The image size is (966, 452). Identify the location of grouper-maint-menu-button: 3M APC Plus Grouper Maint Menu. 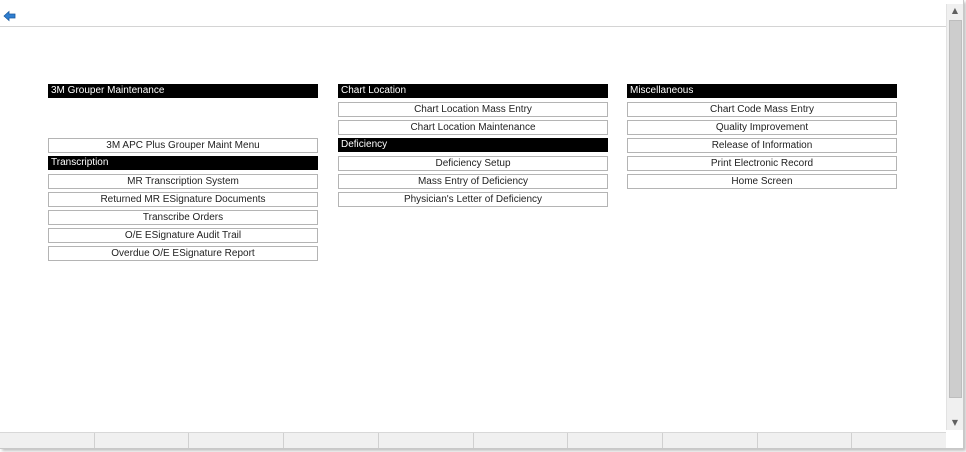
(183, 145).